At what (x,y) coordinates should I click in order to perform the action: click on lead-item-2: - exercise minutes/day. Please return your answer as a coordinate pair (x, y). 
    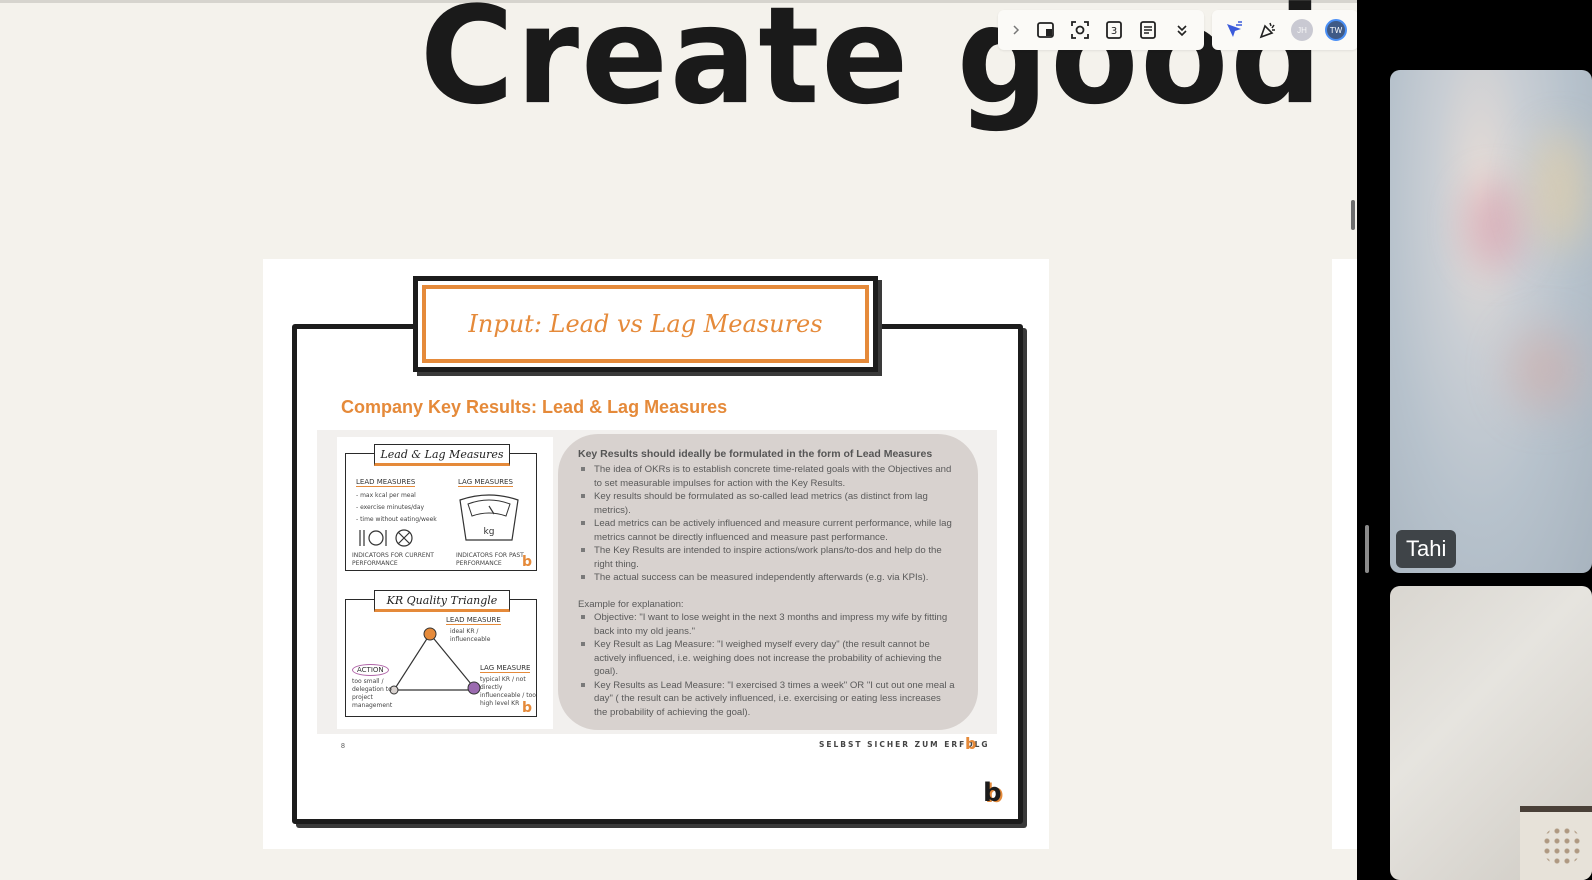
    Looking at the image, I should click on (390, 507).